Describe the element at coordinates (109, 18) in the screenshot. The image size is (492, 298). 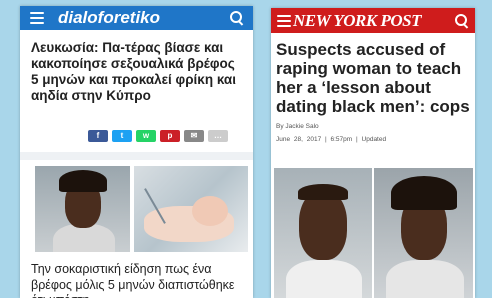
I see `site-logo: dialoforetiko` at that location.